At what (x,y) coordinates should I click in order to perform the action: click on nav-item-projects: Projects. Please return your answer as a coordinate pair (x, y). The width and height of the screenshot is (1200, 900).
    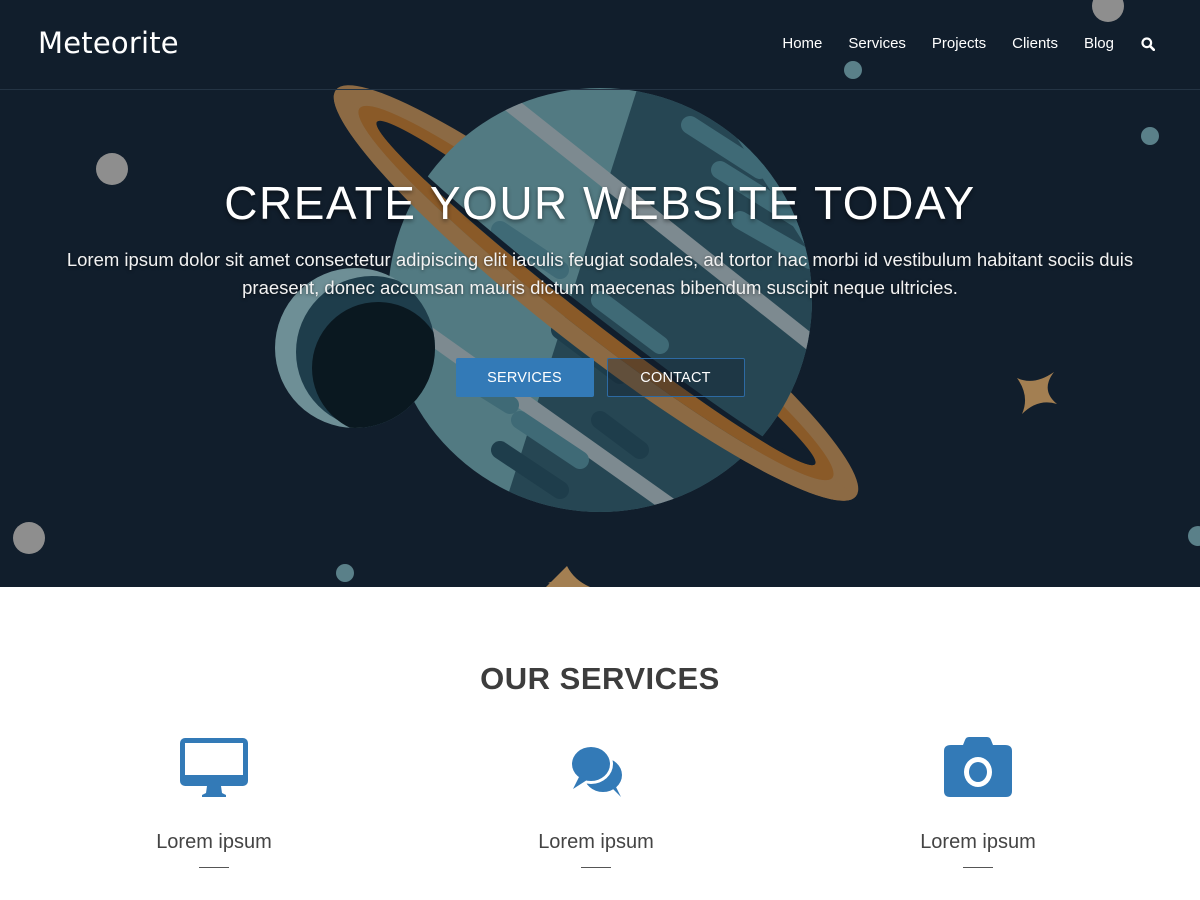
    Looking at the image, I should click on (959, 43).